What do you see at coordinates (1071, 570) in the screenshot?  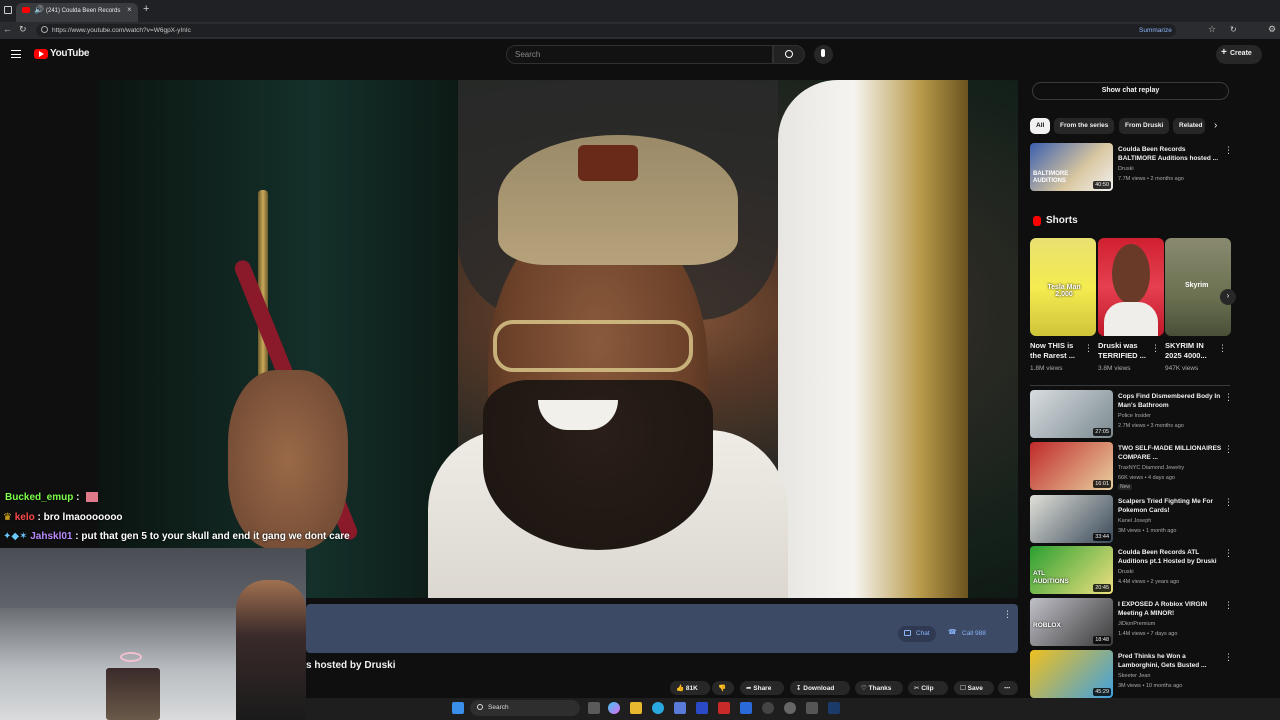 I see `video-thumbnail: ATL AUDITIONS 20:45` at bounding box center [1071, 570].